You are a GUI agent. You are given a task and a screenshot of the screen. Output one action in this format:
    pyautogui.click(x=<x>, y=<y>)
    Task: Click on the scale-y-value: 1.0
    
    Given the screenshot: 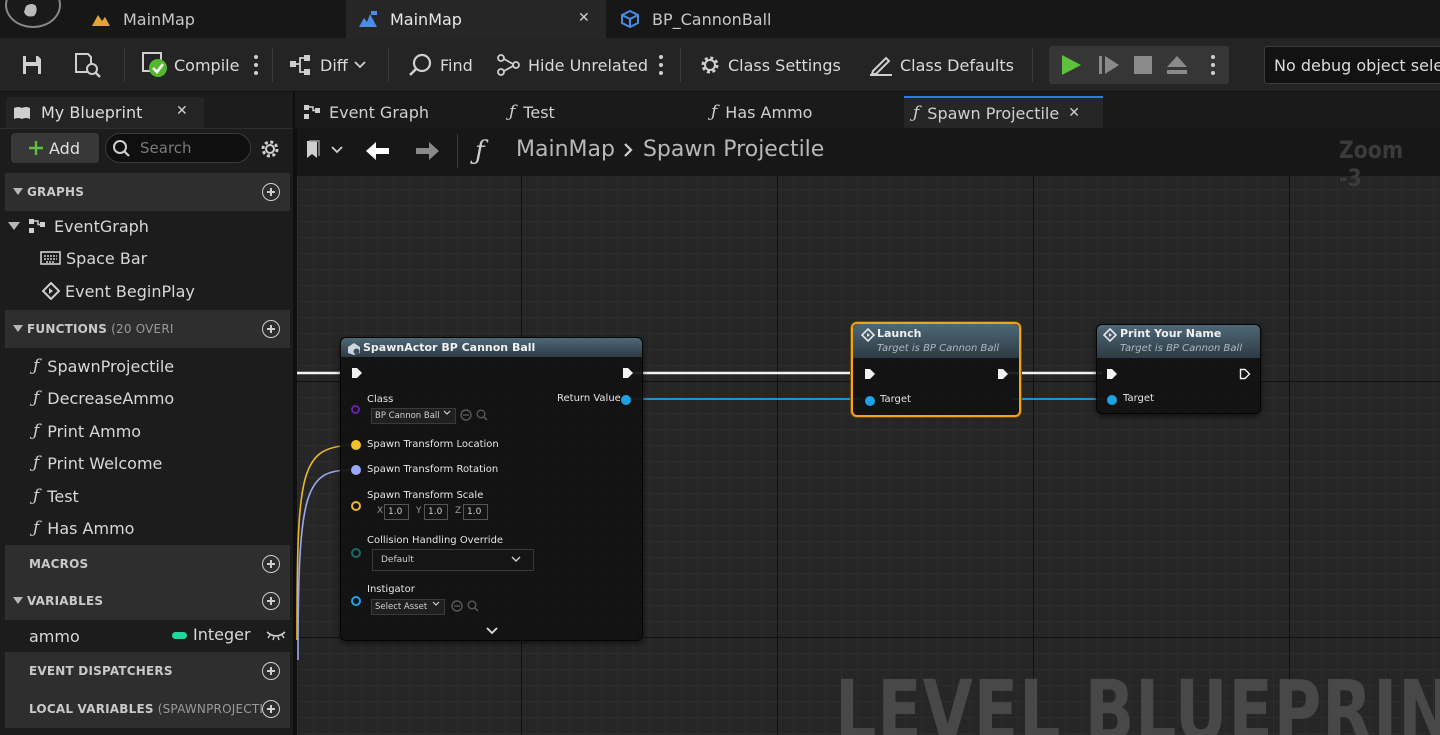 What is the action you would take?
    pyautogui.click(x=435, y=512)
    